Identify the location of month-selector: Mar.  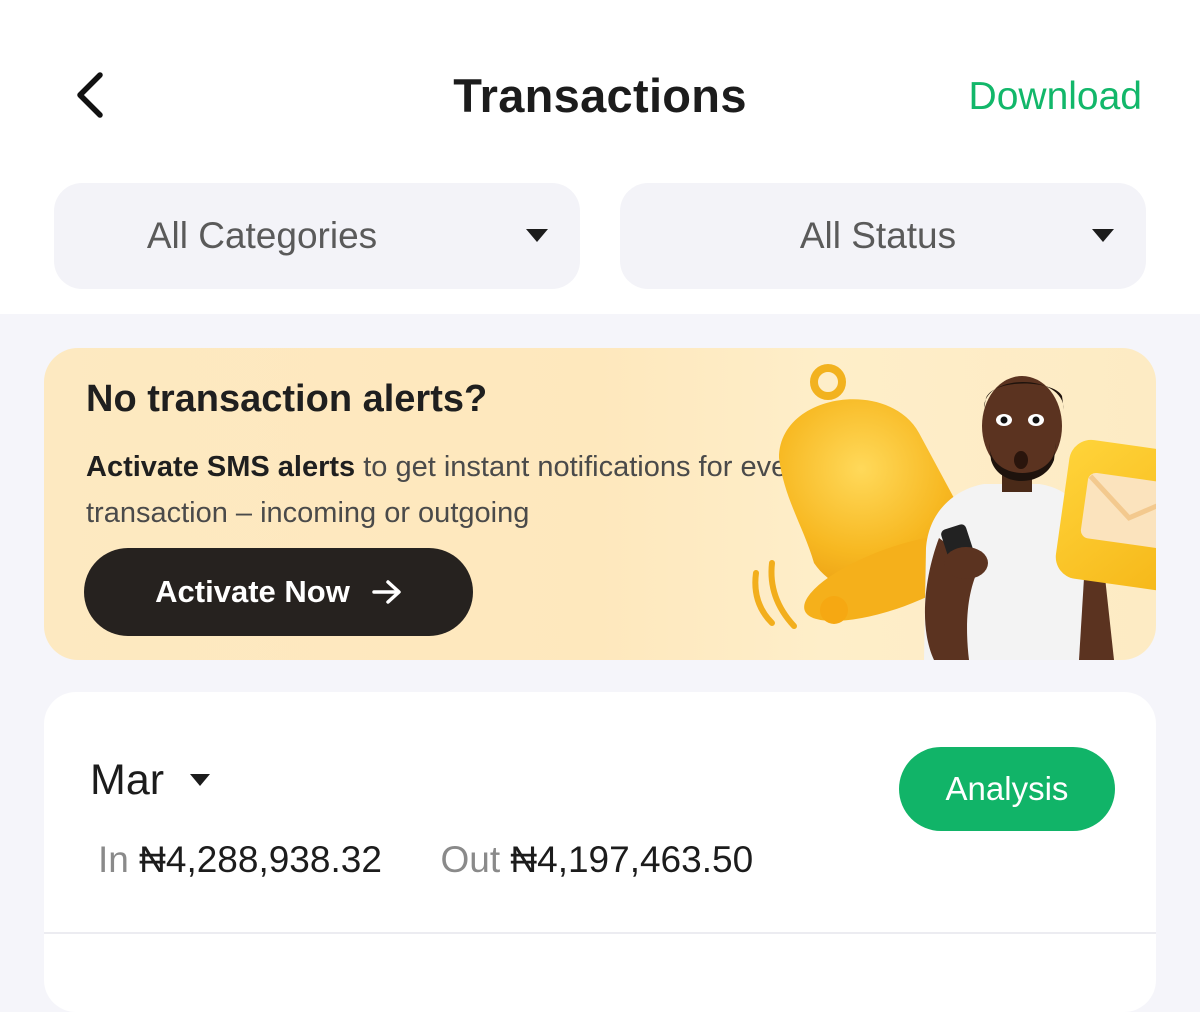
(150, 780).